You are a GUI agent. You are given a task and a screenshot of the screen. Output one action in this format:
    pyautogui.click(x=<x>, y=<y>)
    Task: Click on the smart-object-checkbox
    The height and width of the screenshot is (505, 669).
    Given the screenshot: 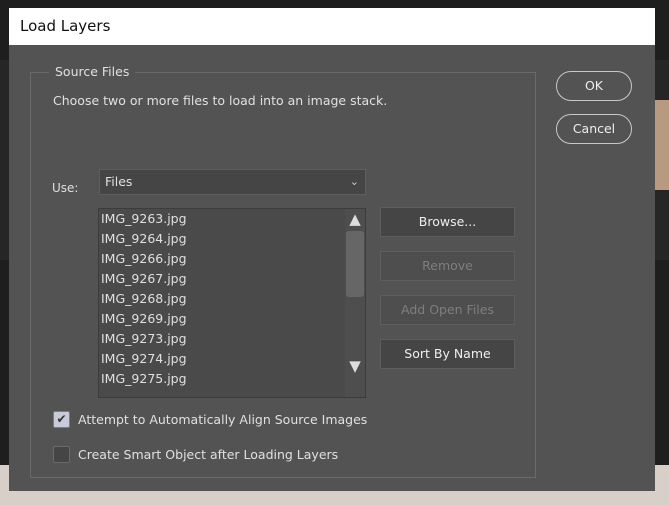 What is the action you would take?
    pyautogui.click(x=61, y=454)
    